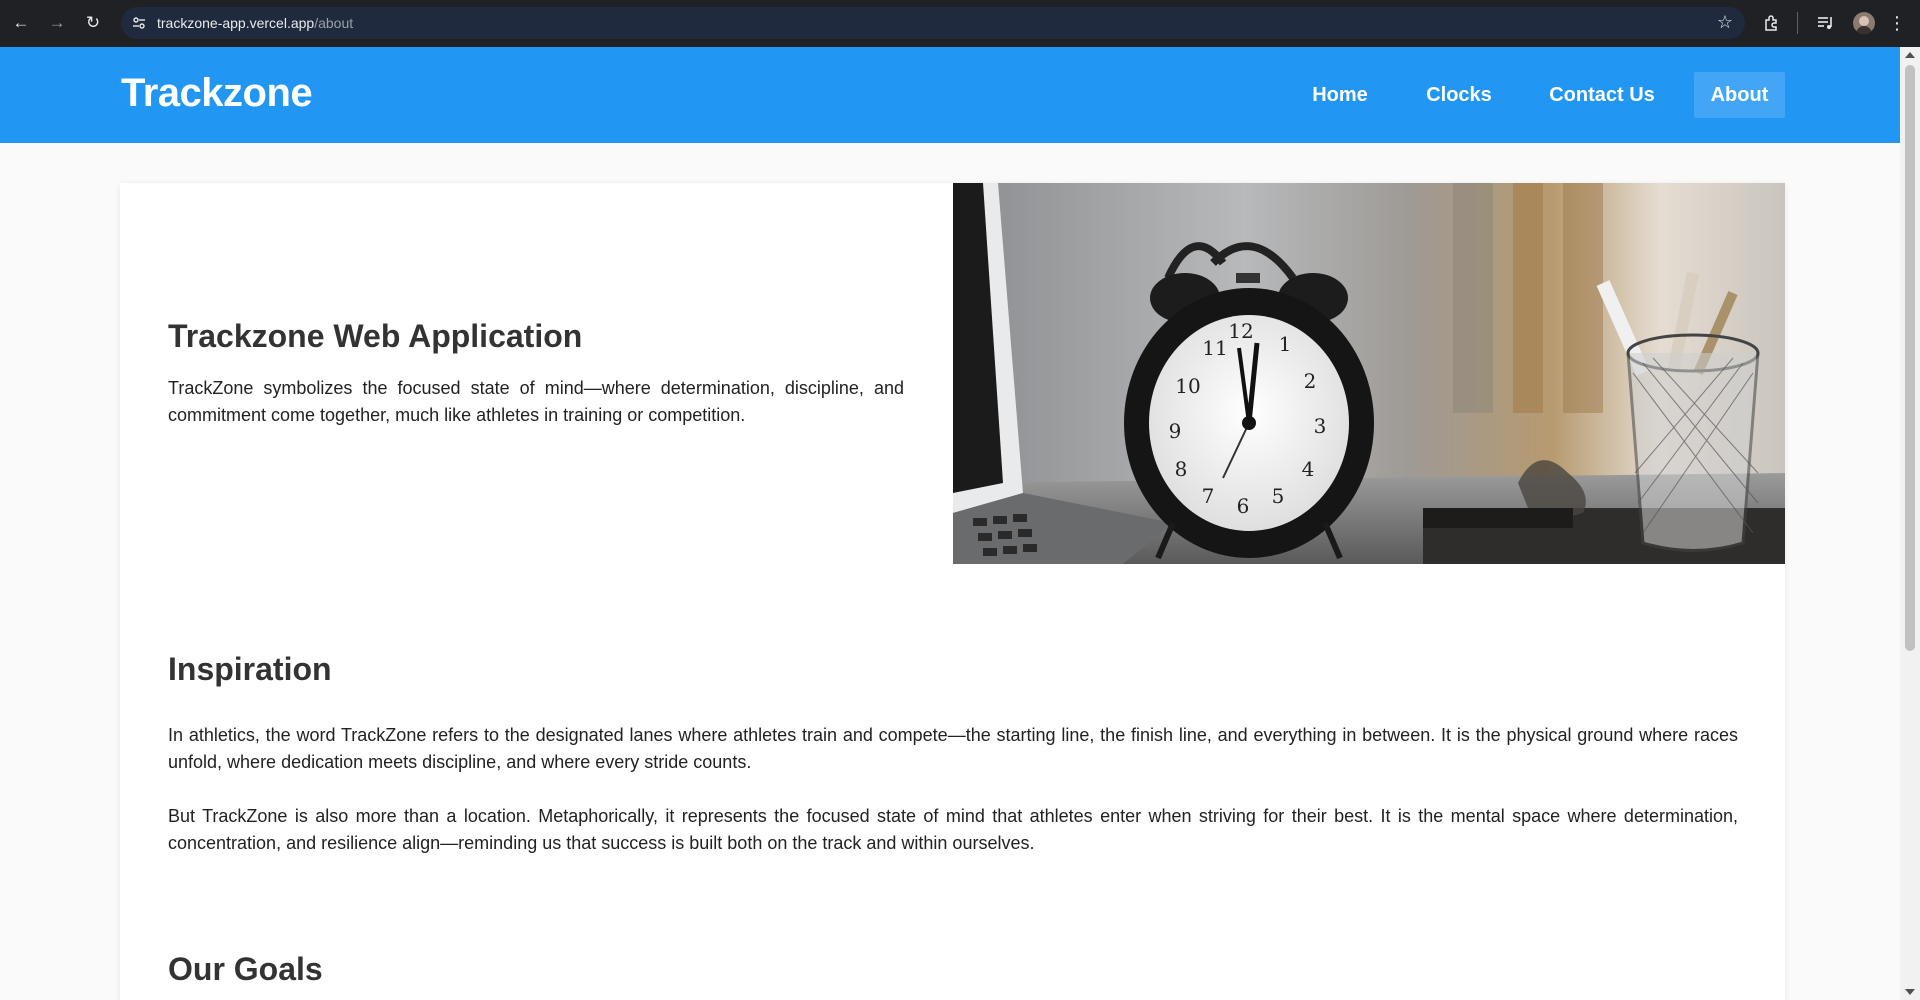 The width and height of the screenshot is (1920, 1000). I want to click on svg-text: 5, so click(1278, 496).